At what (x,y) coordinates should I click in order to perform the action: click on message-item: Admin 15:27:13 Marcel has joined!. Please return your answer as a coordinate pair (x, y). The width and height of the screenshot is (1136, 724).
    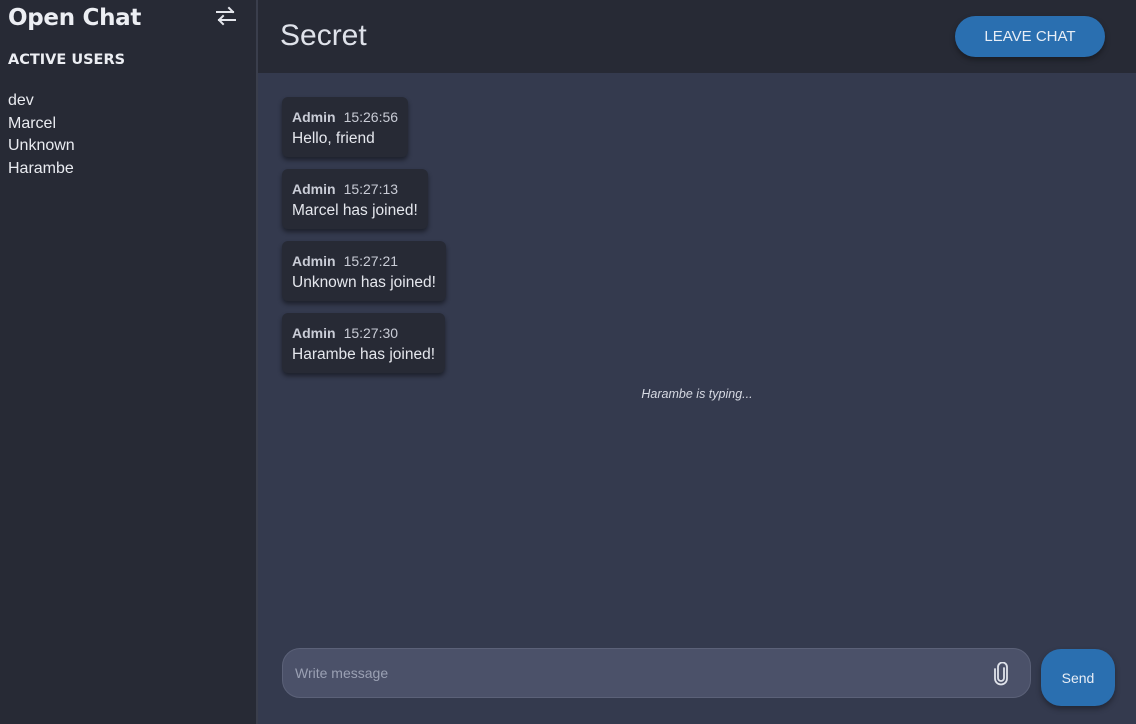
    Looking at the image, I should click on (355, 199).